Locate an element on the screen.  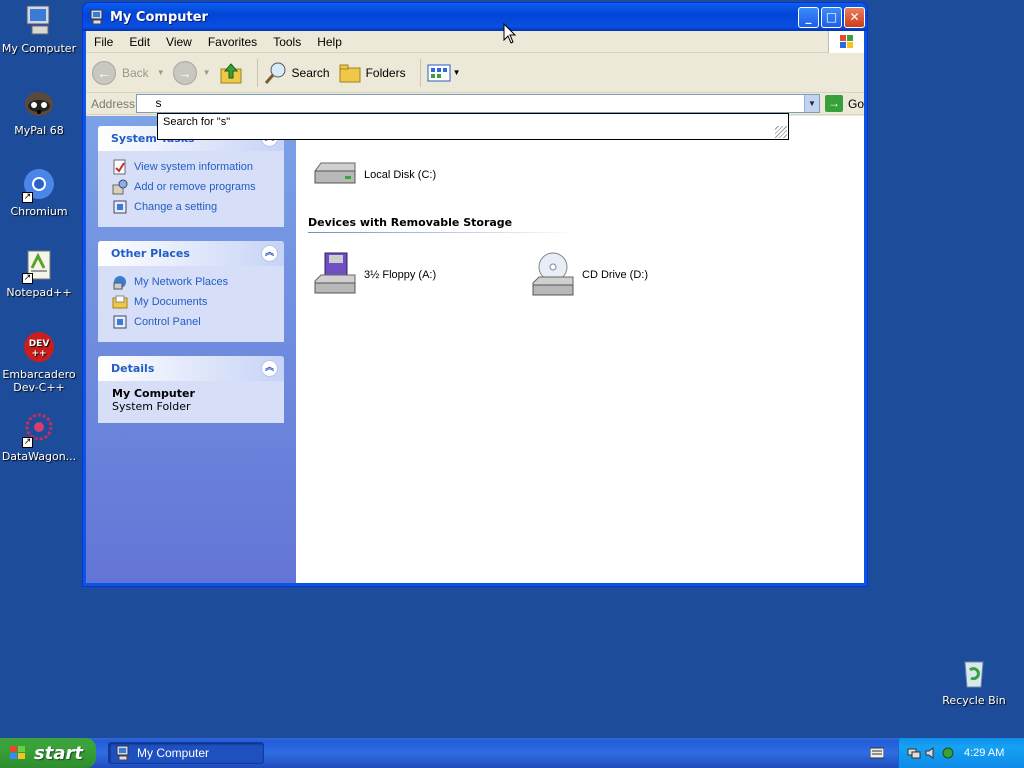
autocomplete-item: Search for "s" is located at coordinates (196, 122).